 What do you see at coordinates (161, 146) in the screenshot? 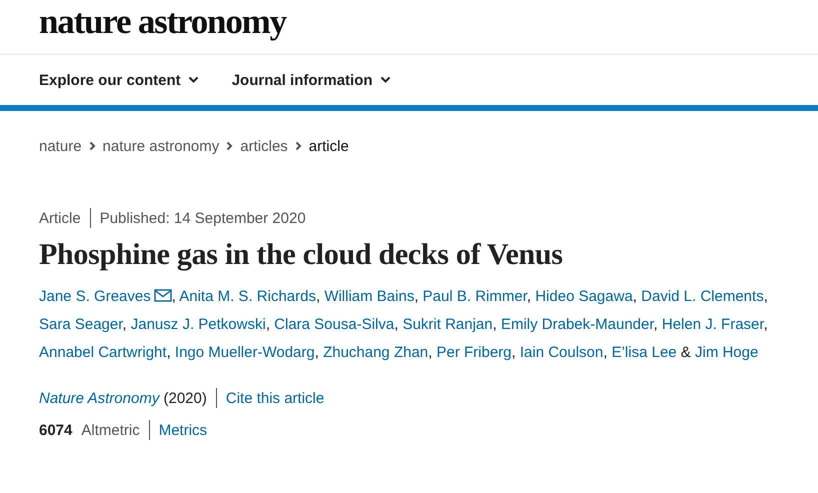
I see `breadcrumb-link: nature astronomy` at bounding box center [161, 146].